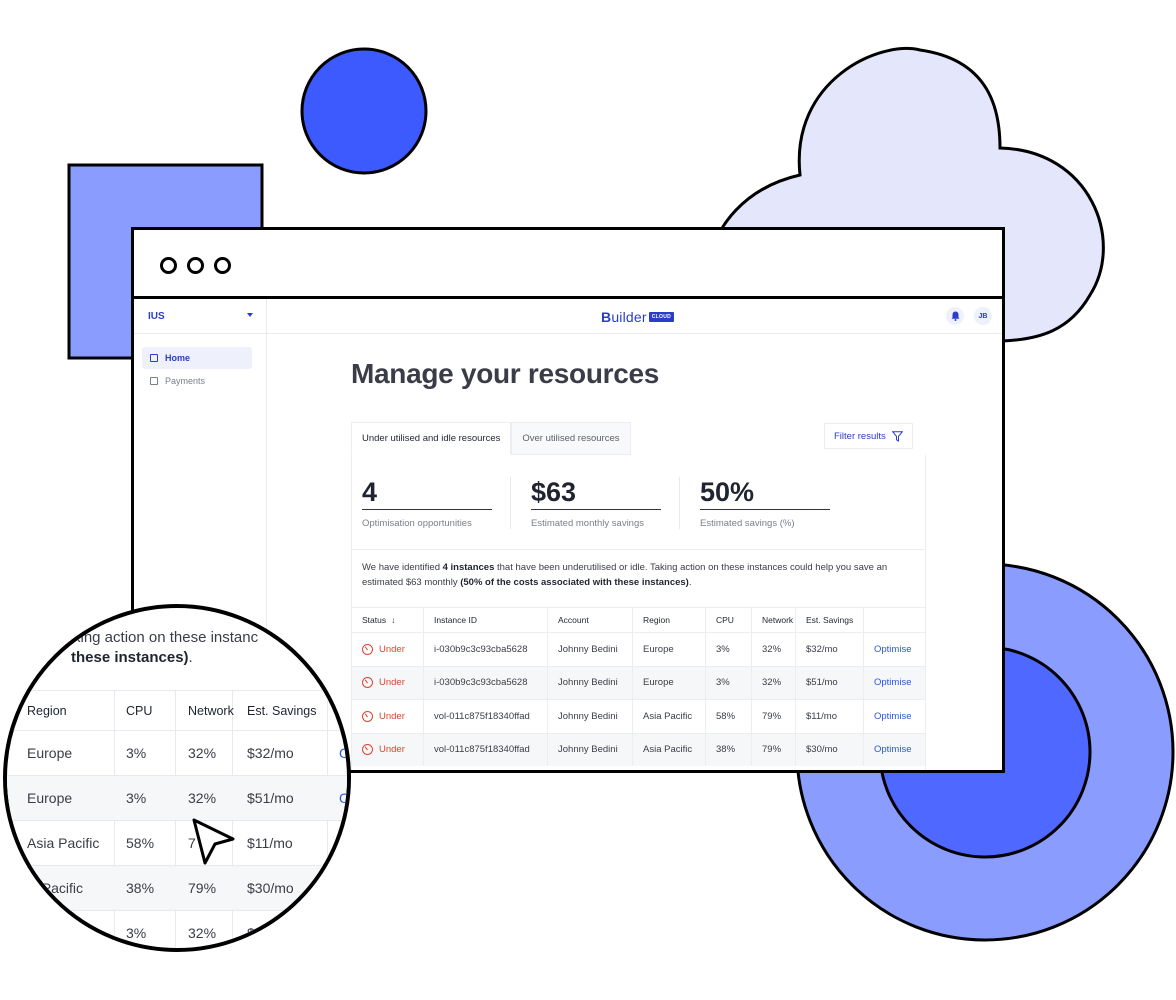  Describe the element at coordinates (197, 381) in the screenshot. I see `sidebar-item-payments: Payments` at that location.